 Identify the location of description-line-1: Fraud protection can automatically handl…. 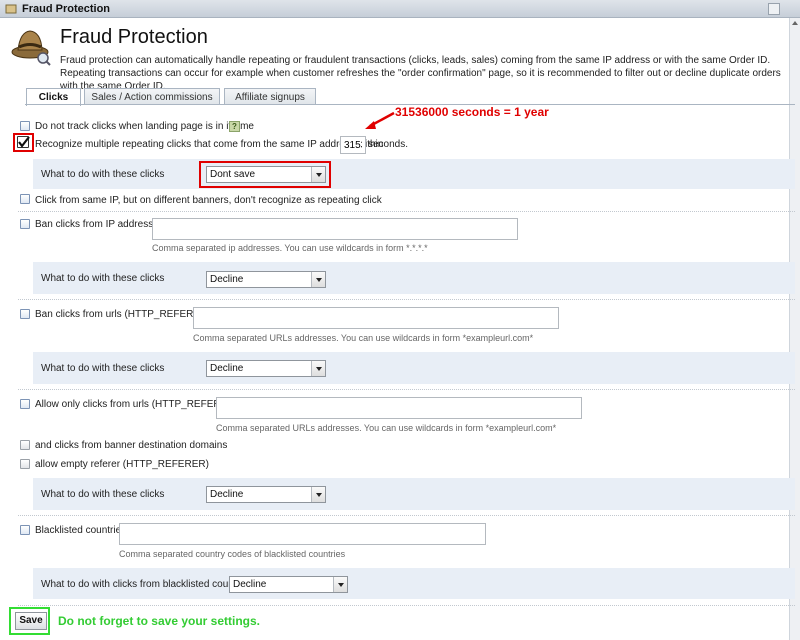
(415, 60).